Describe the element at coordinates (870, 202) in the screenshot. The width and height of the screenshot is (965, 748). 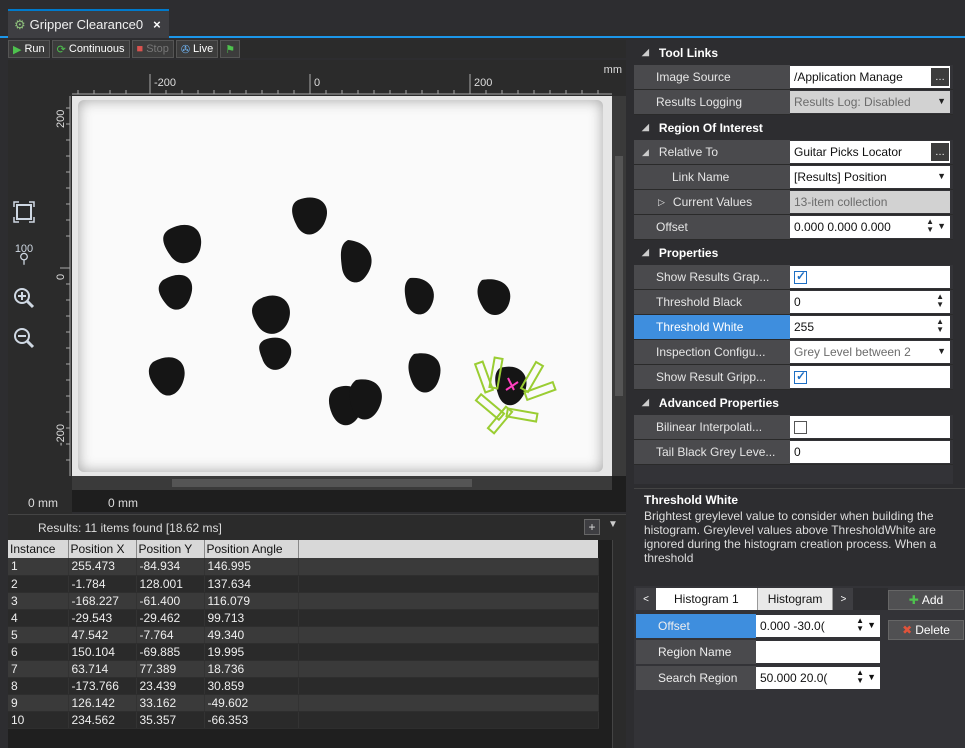
I see `current-values-value: 13-item collection` at that location.